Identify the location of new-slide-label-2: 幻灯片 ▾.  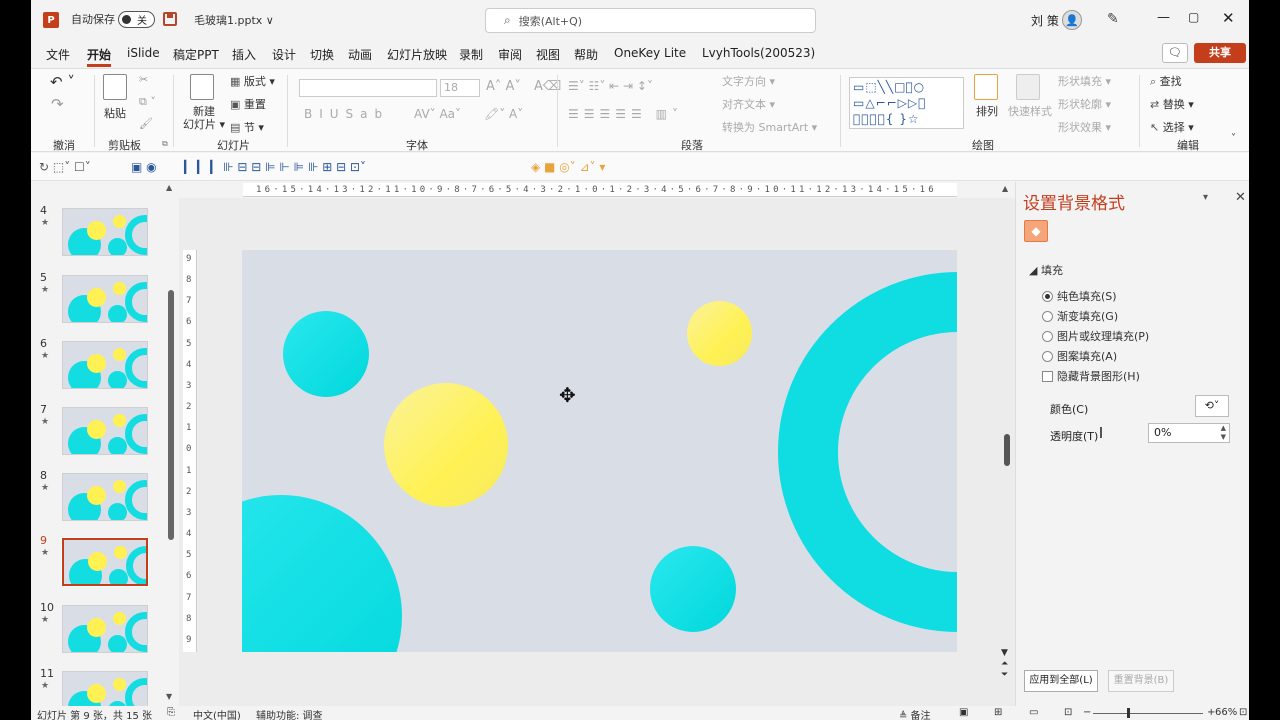
(204, 124).